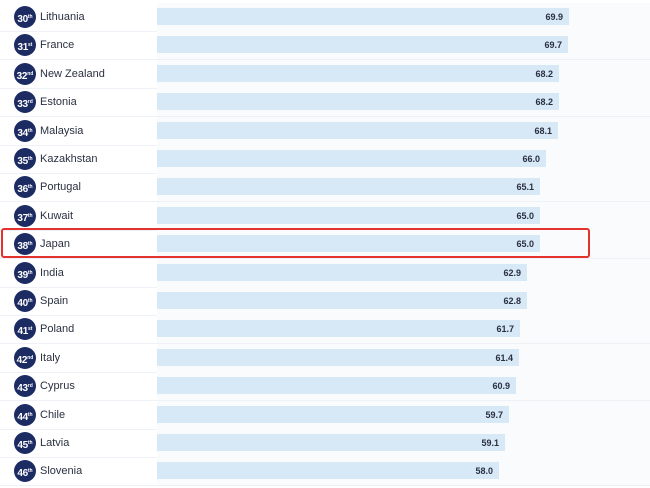  What do you see at coordinates (60, 187) in the screenshot?
I see `country-label: Portugal` at bounding box center [60, 187].